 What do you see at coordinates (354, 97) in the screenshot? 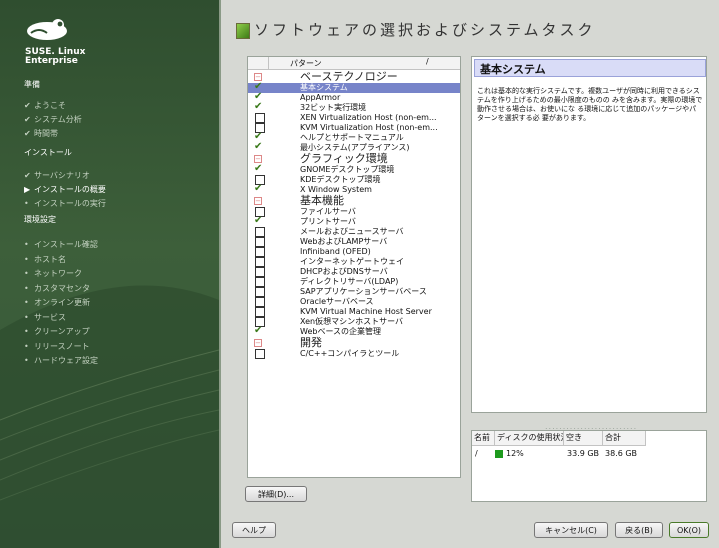
I see `pattern-item: ✔ AppArmor` at bounding box center [354, 97].